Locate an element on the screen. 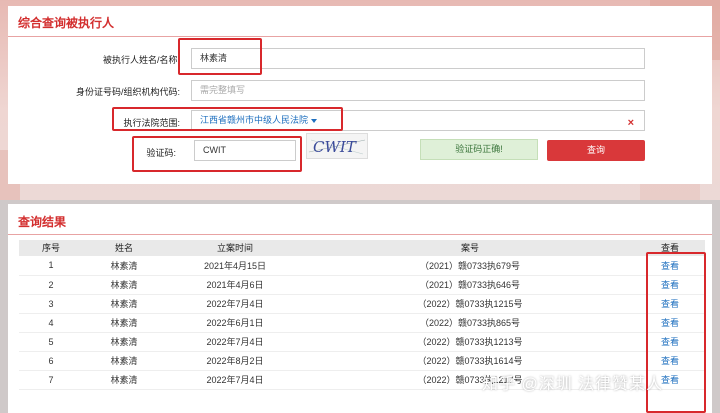 Image resolution: width=720 pixels, height=413 pixels. id-label: 身份证号码/组织机构代码: is located at coordinates (127, 92).